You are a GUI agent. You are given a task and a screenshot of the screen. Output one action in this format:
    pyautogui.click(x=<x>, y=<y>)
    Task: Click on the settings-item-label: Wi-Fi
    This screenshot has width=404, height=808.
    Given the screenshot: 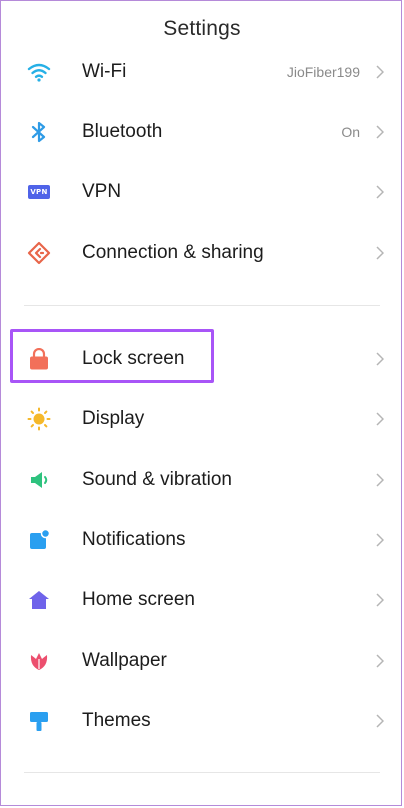 What is the action you would take?
    pyautogui.click(x=104, y=71)
    